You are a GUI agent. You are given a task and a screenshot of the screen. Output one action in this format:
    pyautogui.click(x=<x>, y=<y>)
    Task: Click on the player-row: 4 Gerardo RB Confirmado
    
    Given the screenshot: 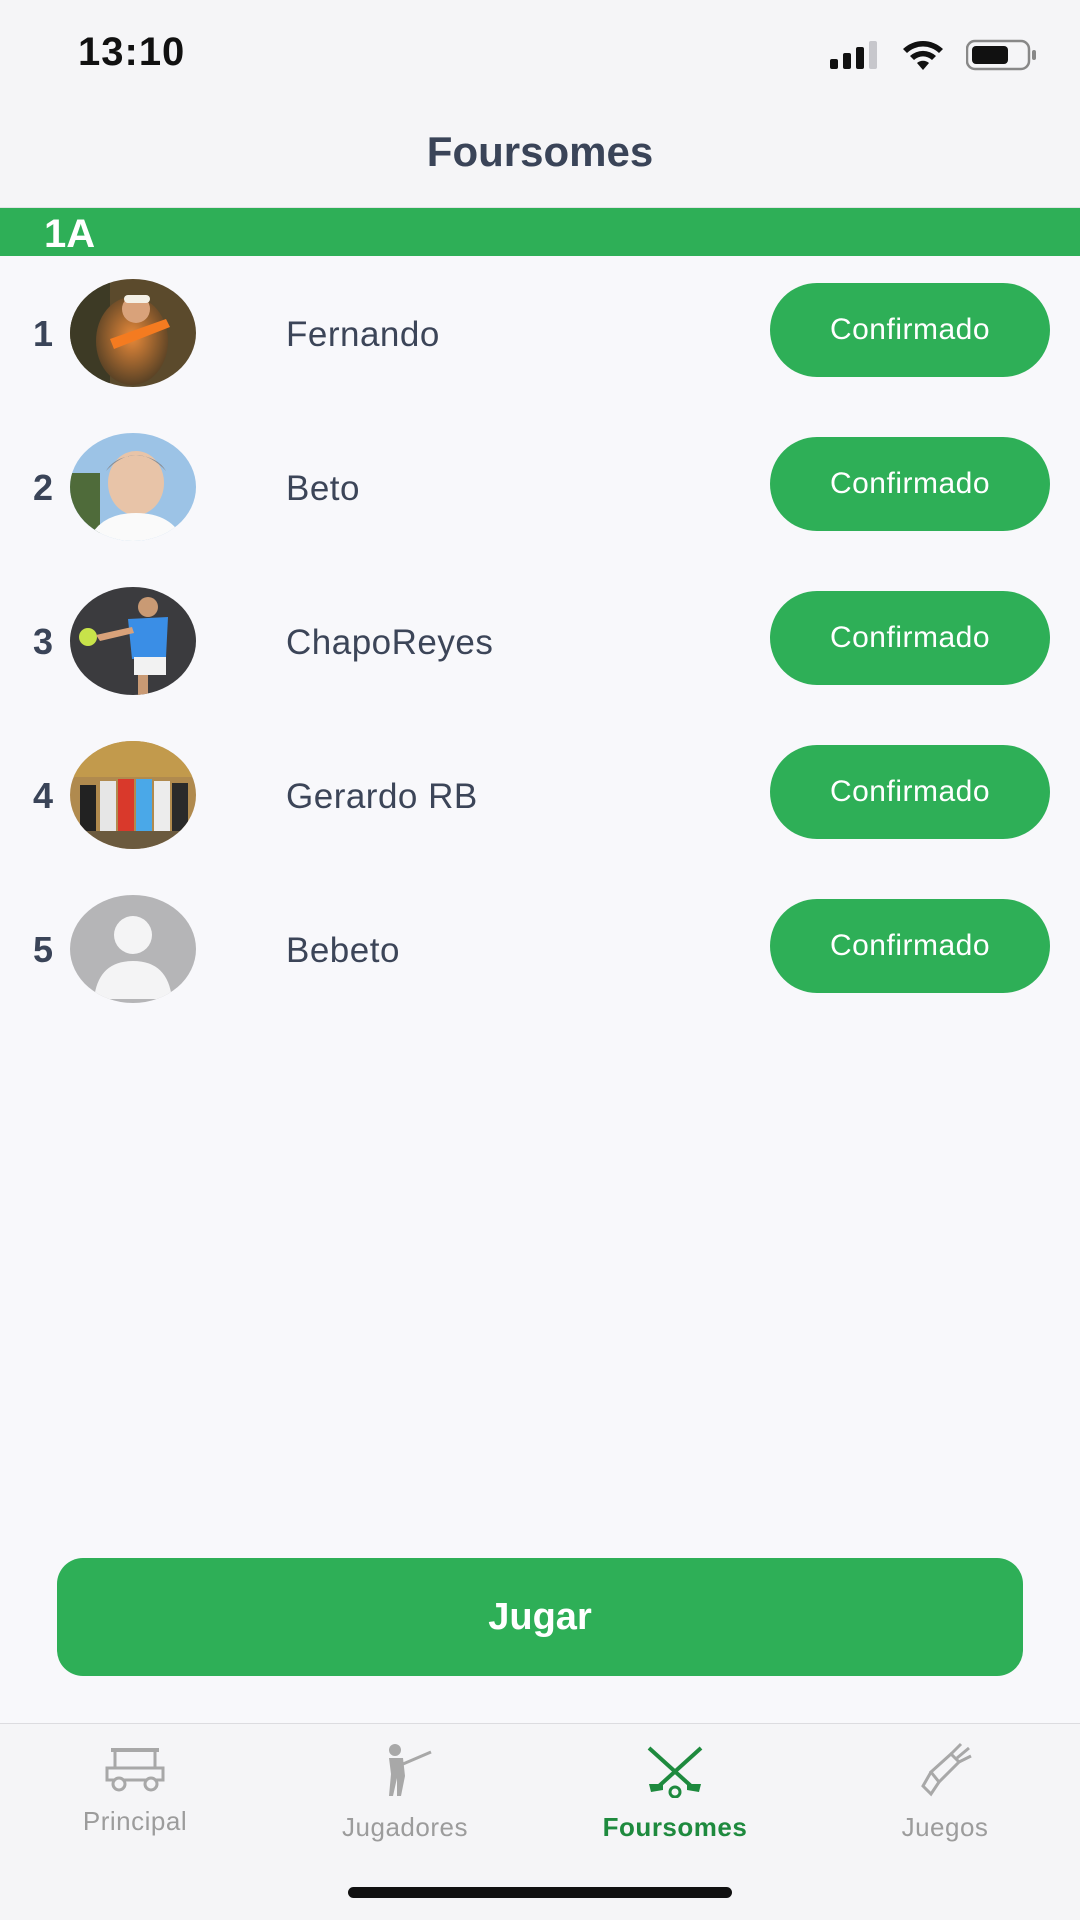 What is the action you would take?
    pyautogui.click(x=540, y=796)
    